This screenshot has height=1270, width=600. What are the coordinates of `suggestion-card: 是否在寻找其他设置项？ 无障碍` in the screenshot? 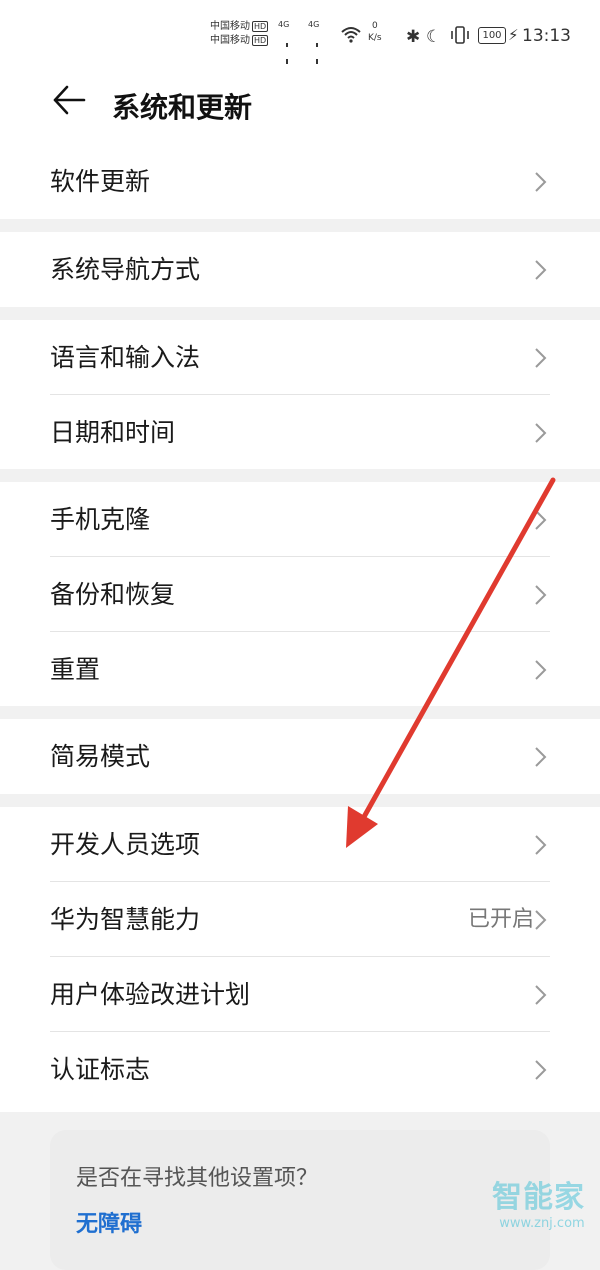 It's located at (300, 1200).